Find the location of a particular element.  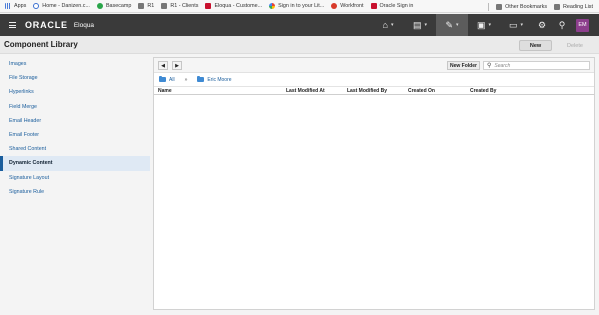

header-tools: ⌂ ▾ ▤ ▾ ✎ ▾ ▣ ▾ ▭ ▾ ⚙ ⚲ EM is located at coordinates (485, 25).